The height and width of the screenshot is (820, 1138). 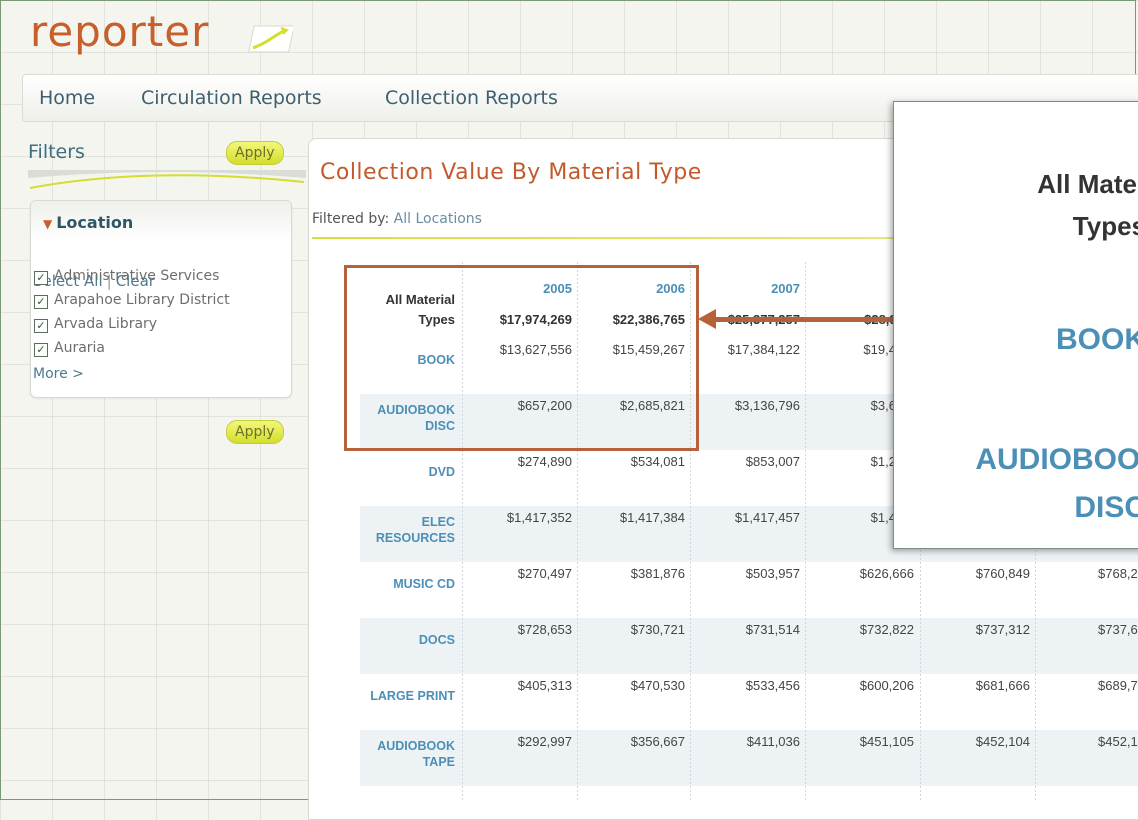 What do you see at coordinates (161, 221) in the screenshot?
I see `location-filter-header: ▼ Location` at bounding box center [161, 221].